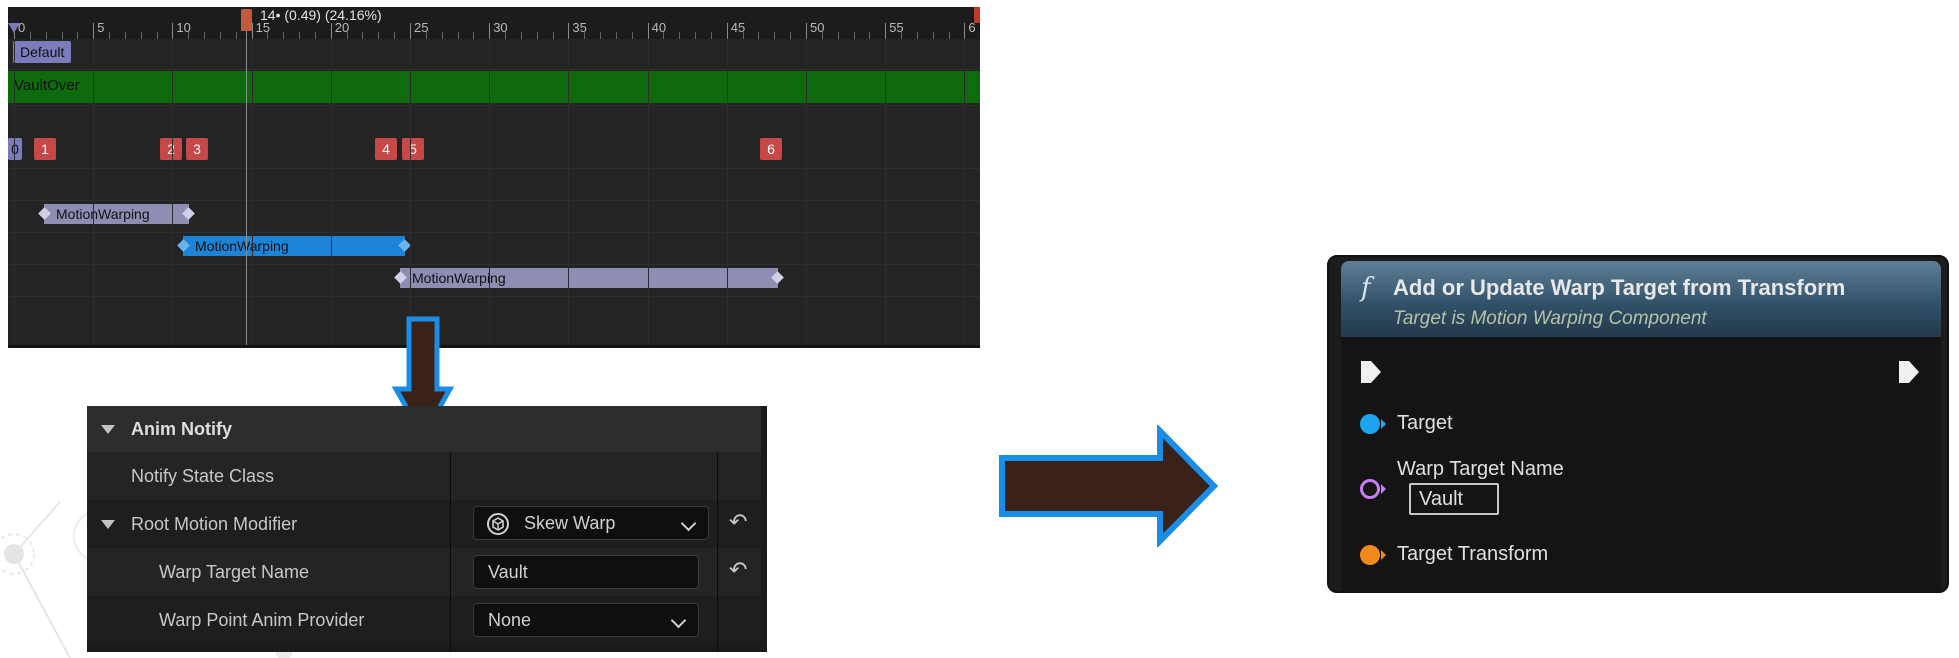 This screenshot has height=658, width=1959. What do you see at coordinates (450, 552) in the screenshot?
I see `column-splitter` at bounding box center [450, 552].